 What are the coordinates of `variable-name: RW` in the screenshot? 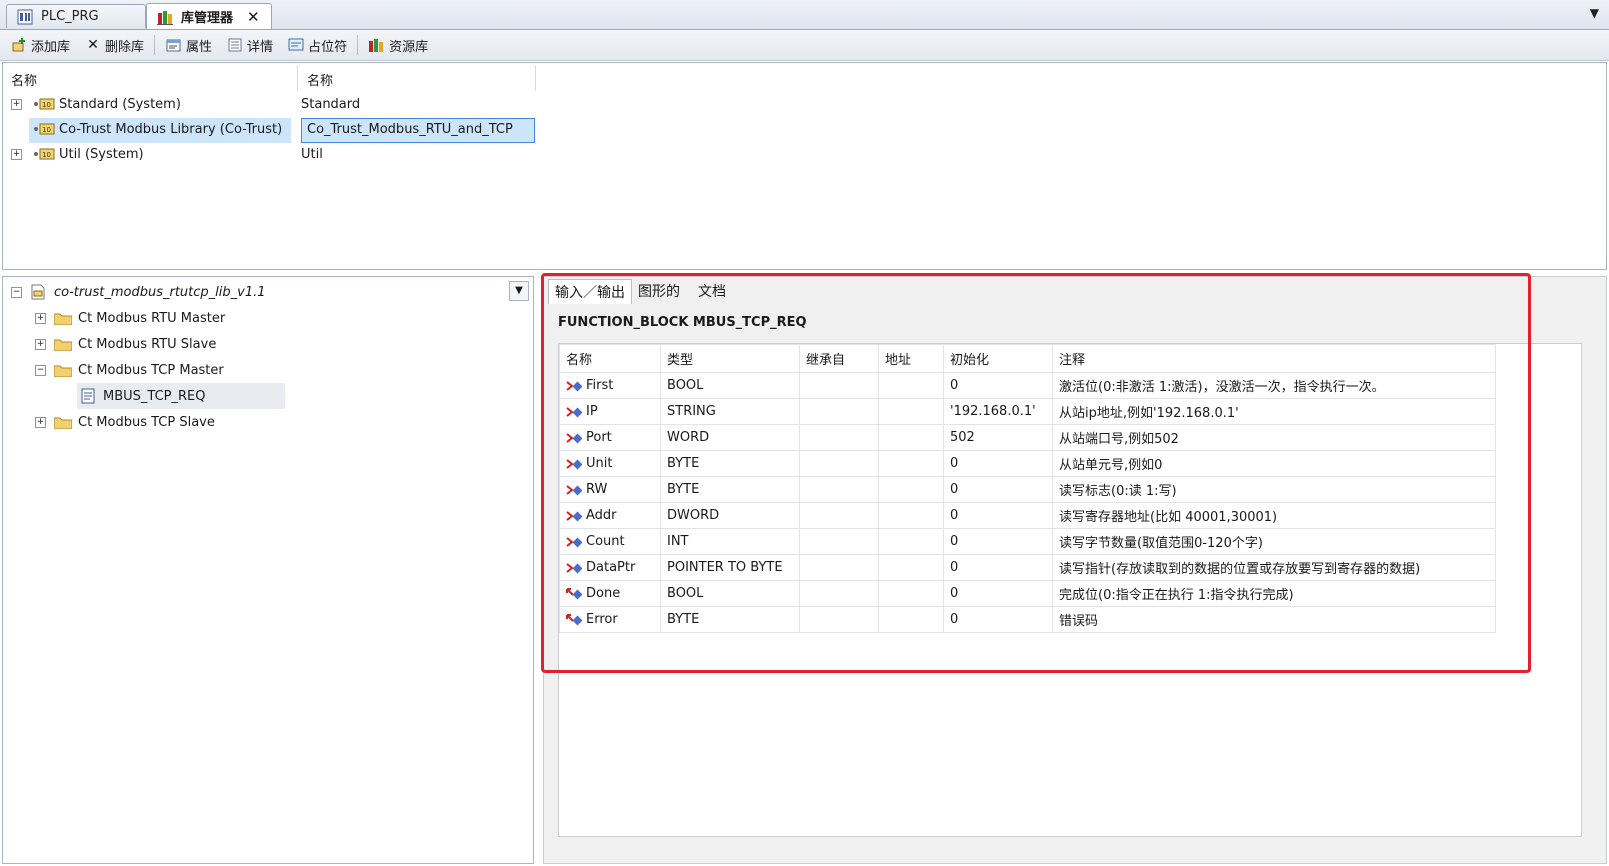 It's located at (597, 489).